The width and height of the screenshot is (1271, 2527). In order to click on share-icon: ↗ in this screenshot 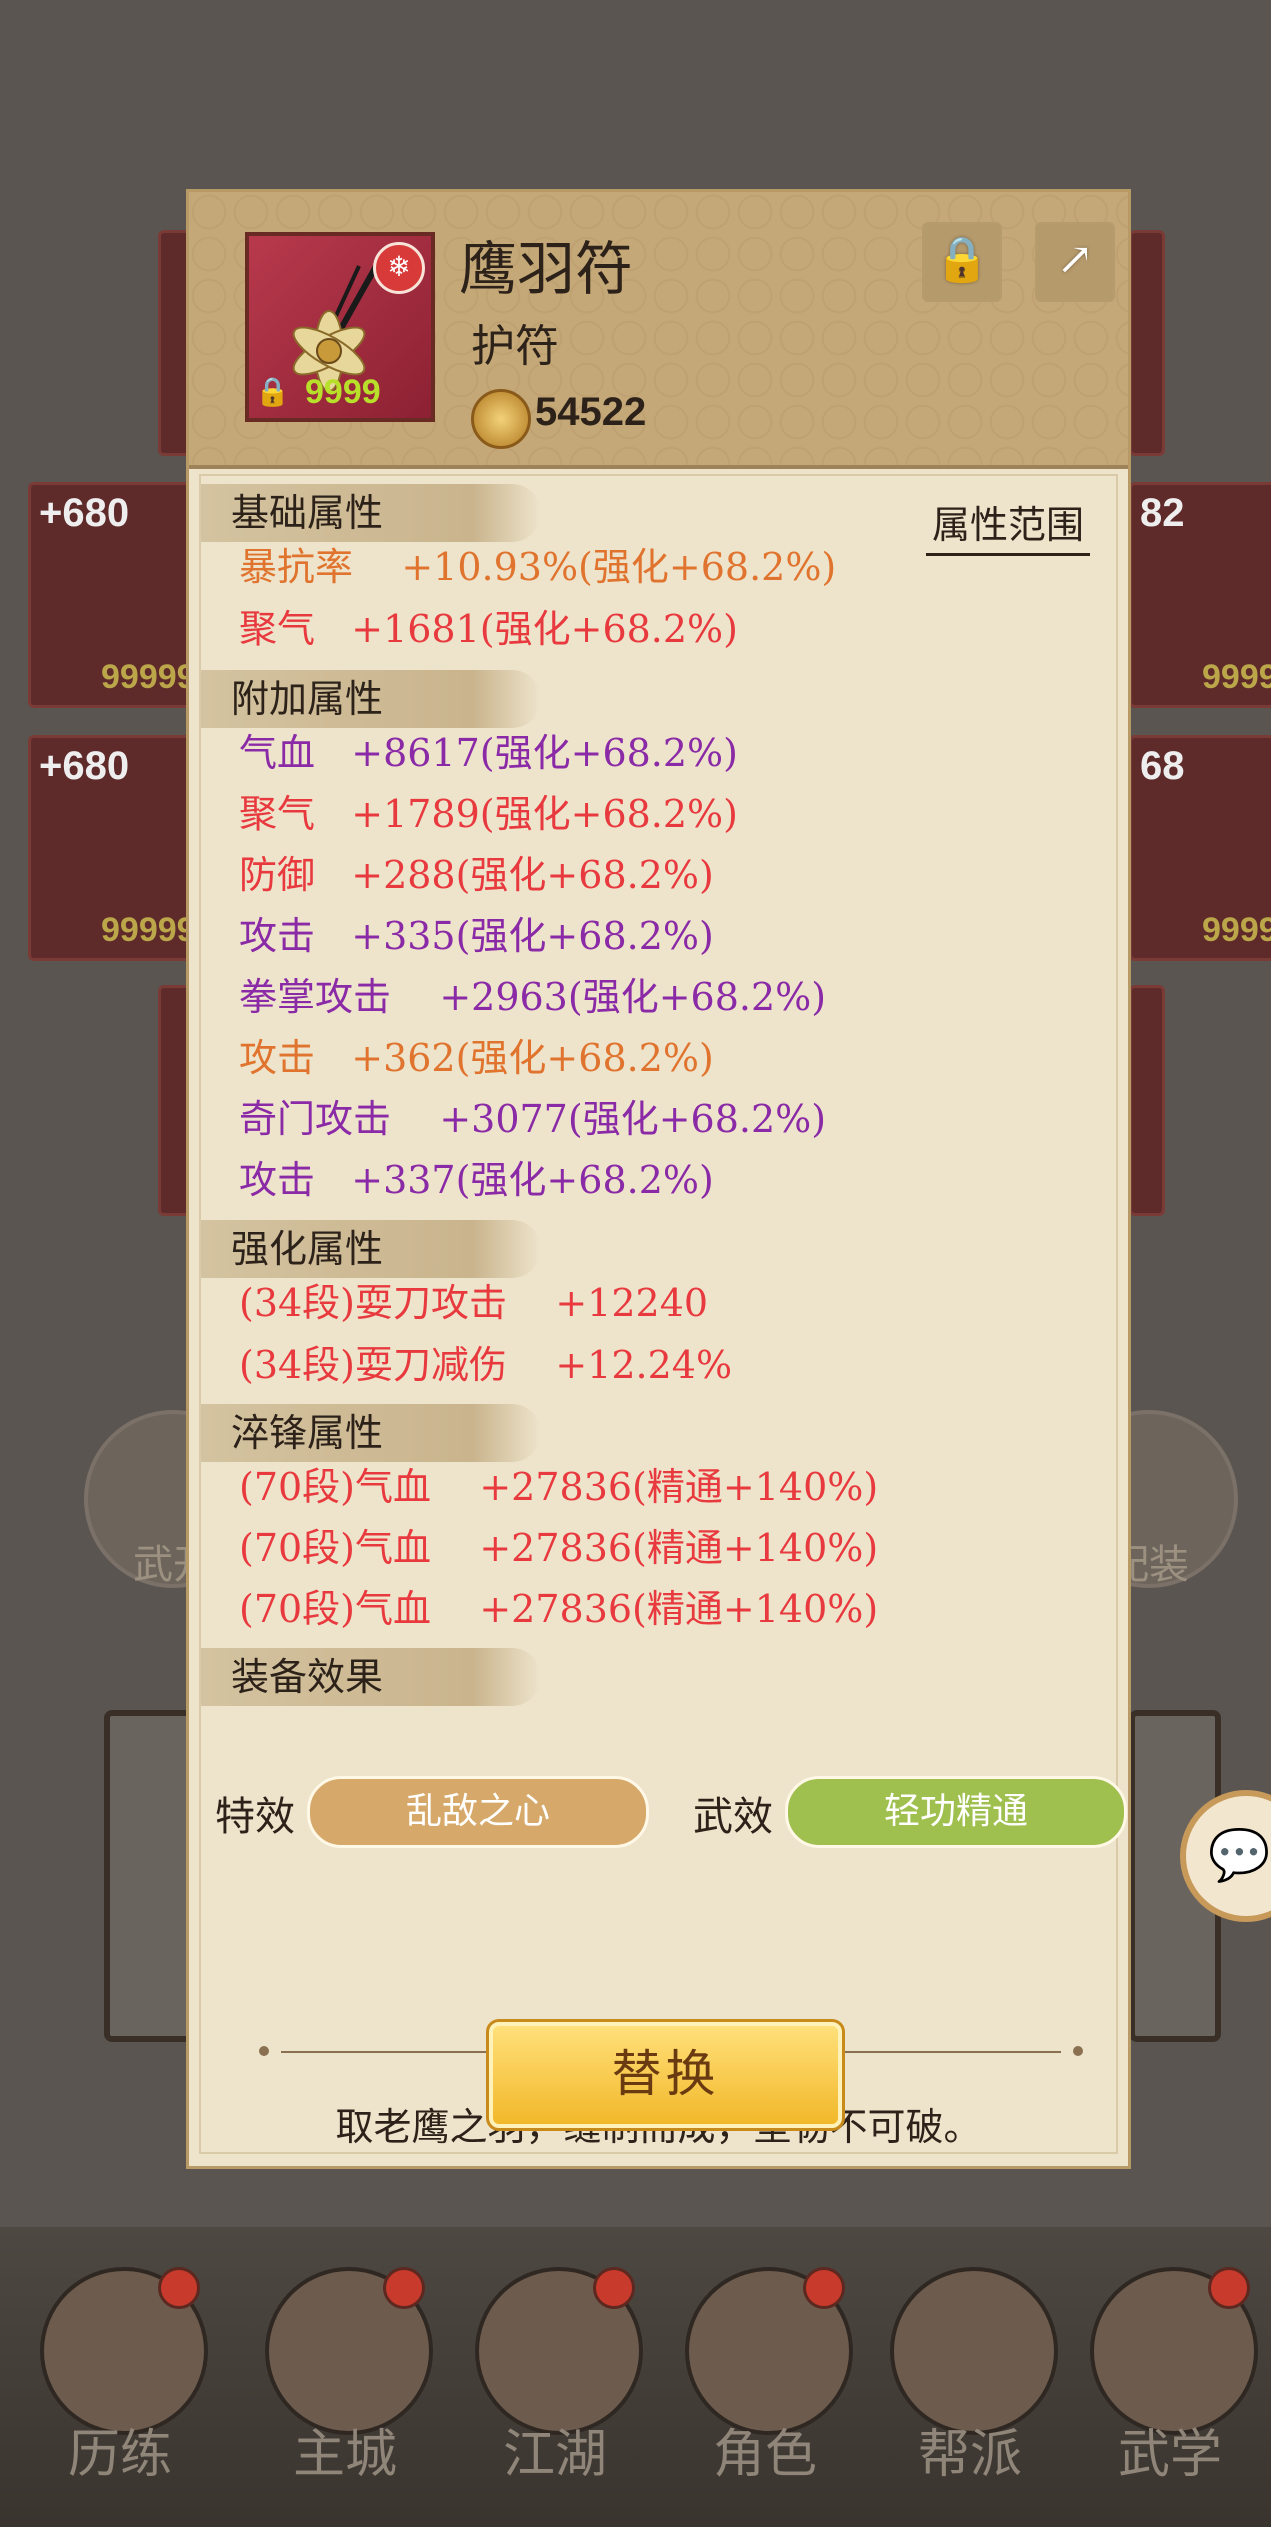, I will do `click(1075, 259)`.